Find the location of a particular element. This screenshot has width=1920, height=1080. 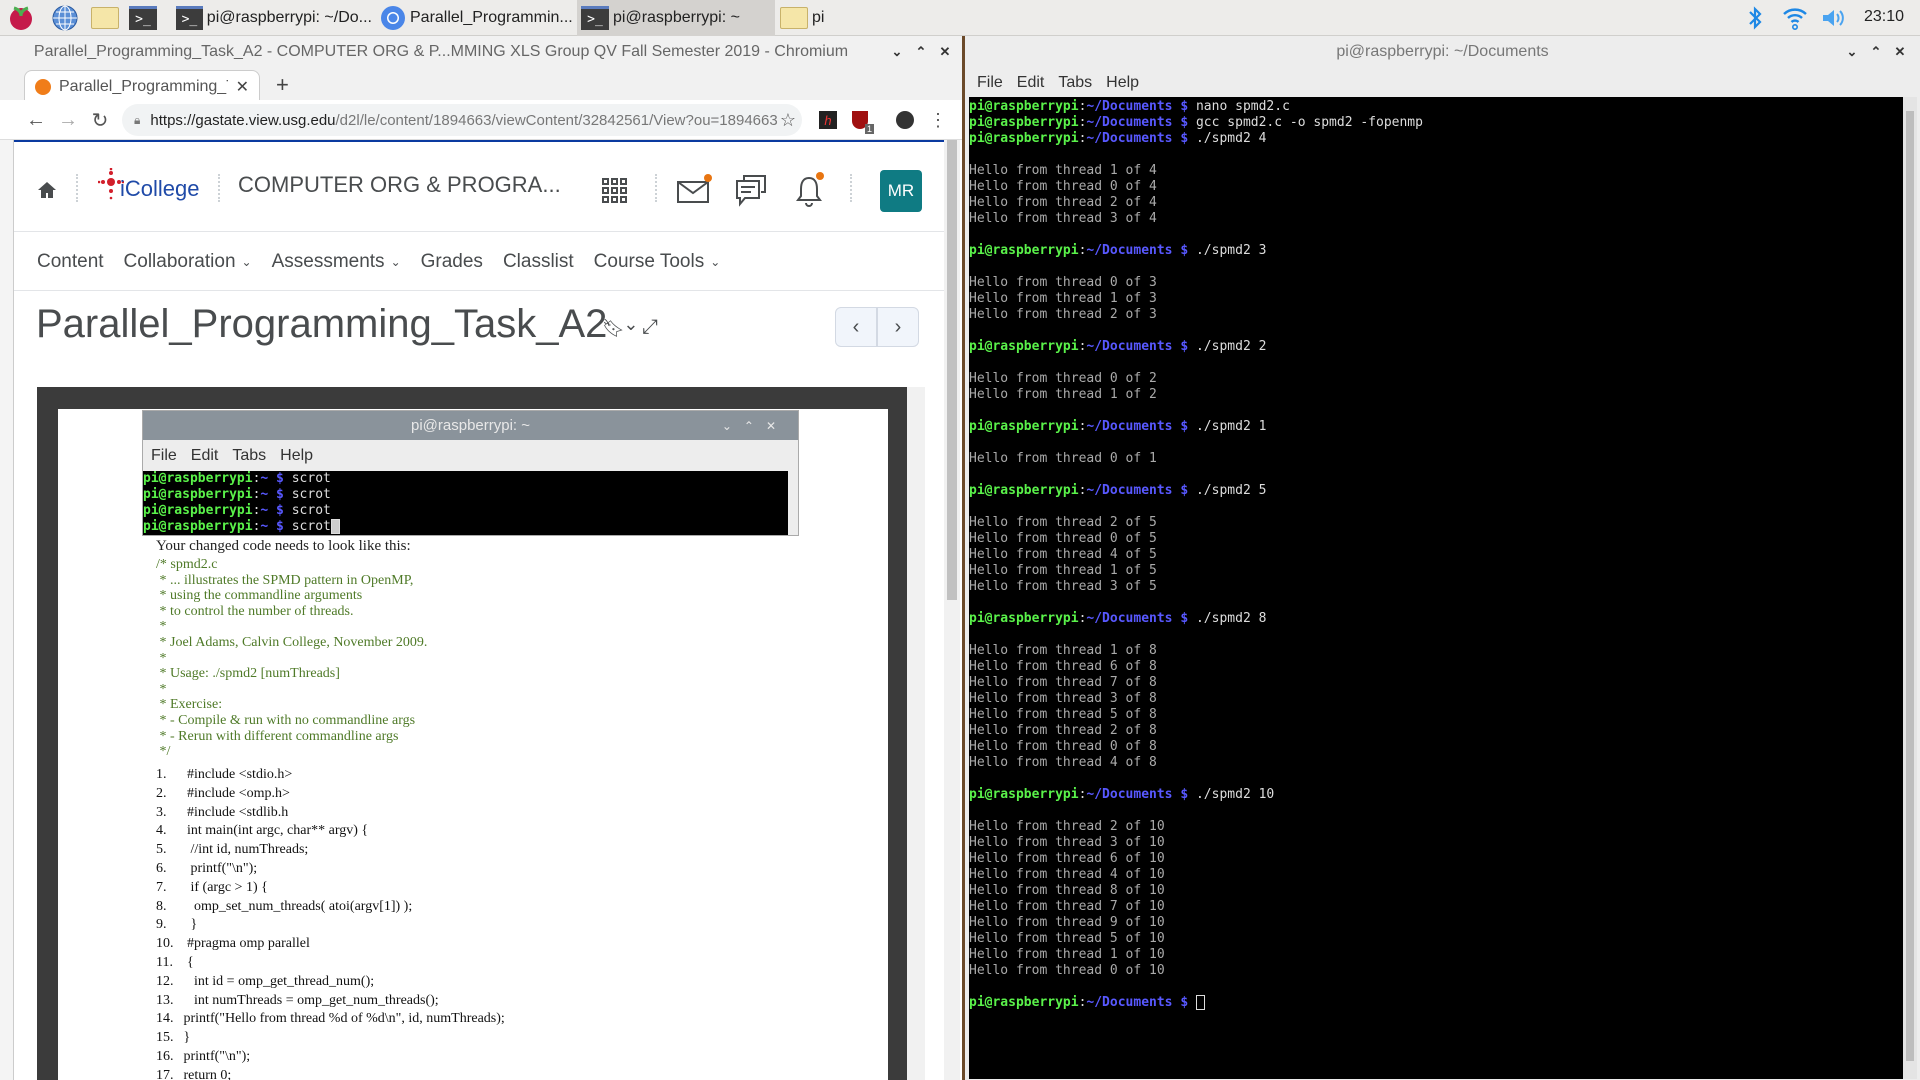

profile-icon is located at coordinates (905, 120).